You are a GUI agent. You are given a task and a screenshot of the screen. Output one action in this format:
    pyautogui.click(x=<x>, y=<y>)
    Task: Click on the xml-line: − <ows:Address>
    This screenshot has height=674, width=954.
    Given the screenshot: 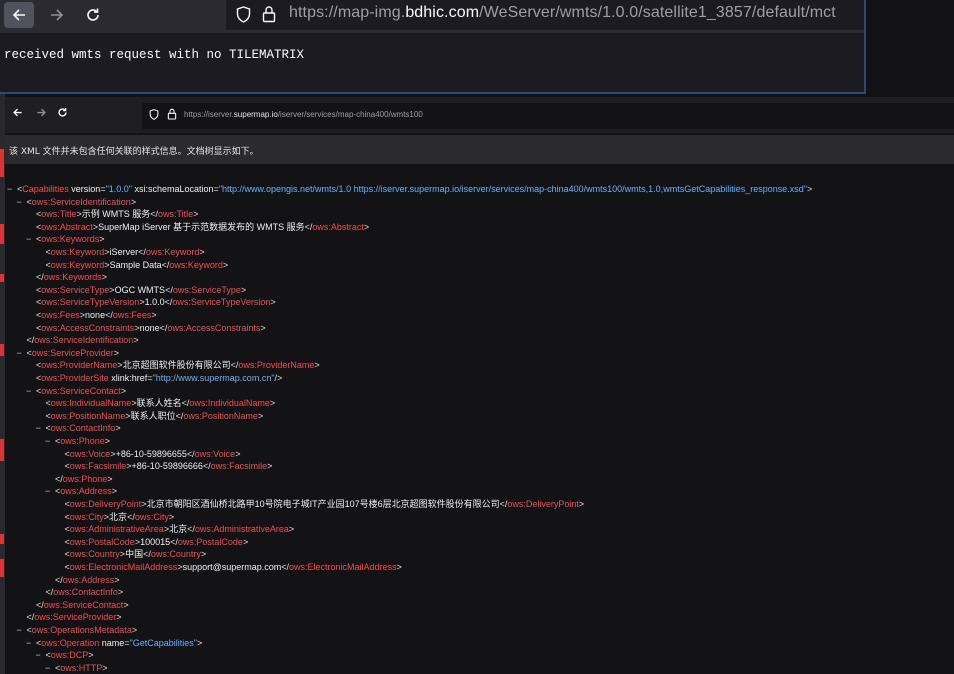 What is the action you would take?
    pyautogui.click(x=81, y=491)
    